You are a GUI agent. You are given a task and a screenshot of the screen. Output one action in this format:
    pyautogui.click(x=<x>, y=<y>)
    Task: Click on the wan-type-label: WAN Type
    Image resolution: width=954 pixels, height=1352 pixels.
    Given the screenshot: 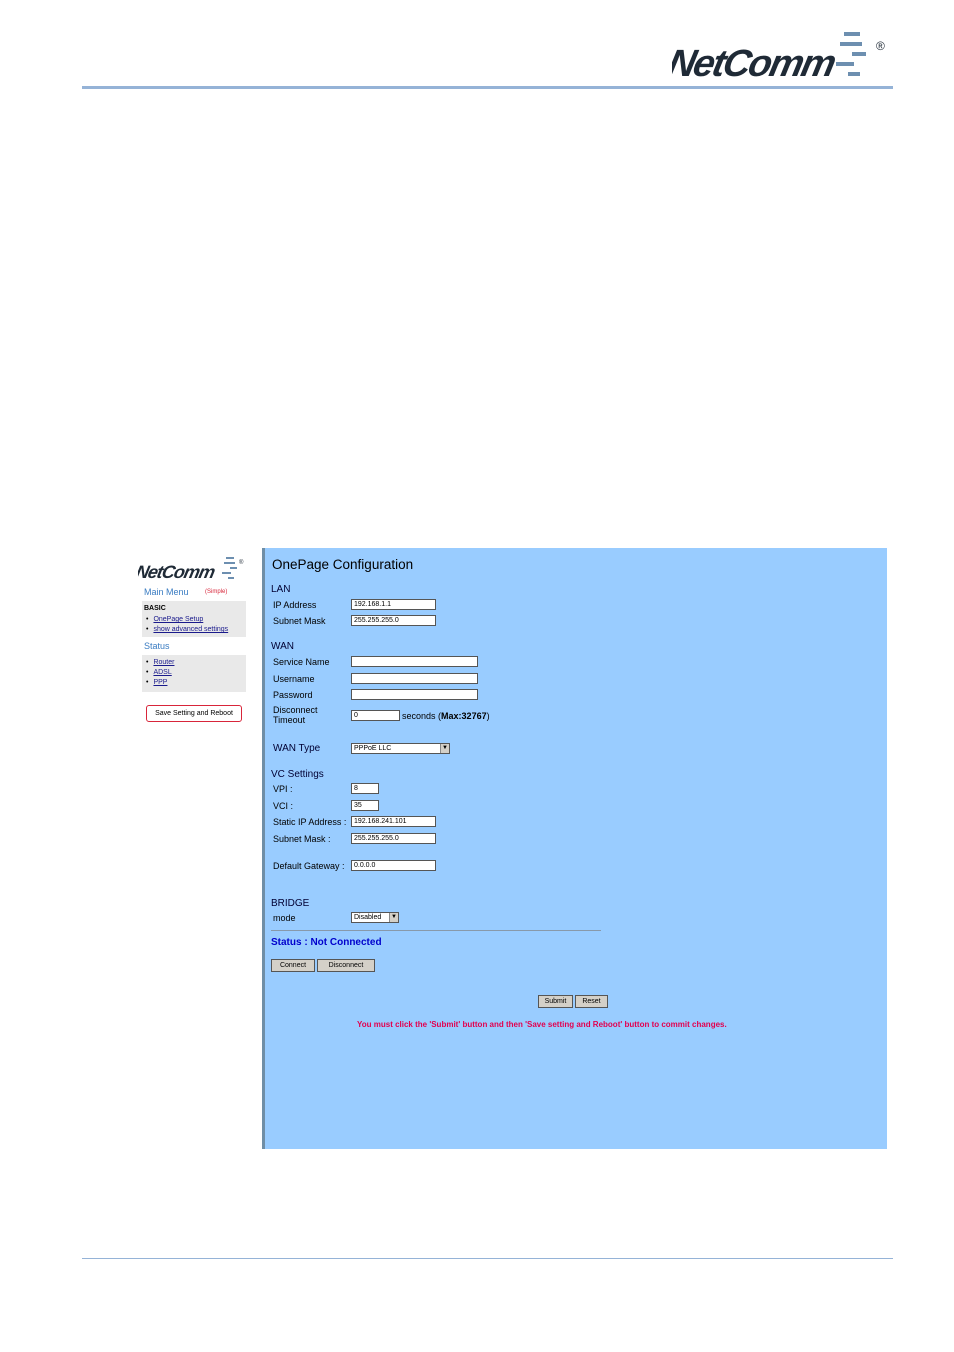 What is the action you would take?
    pyautogui.click(x=297, y=748)
    